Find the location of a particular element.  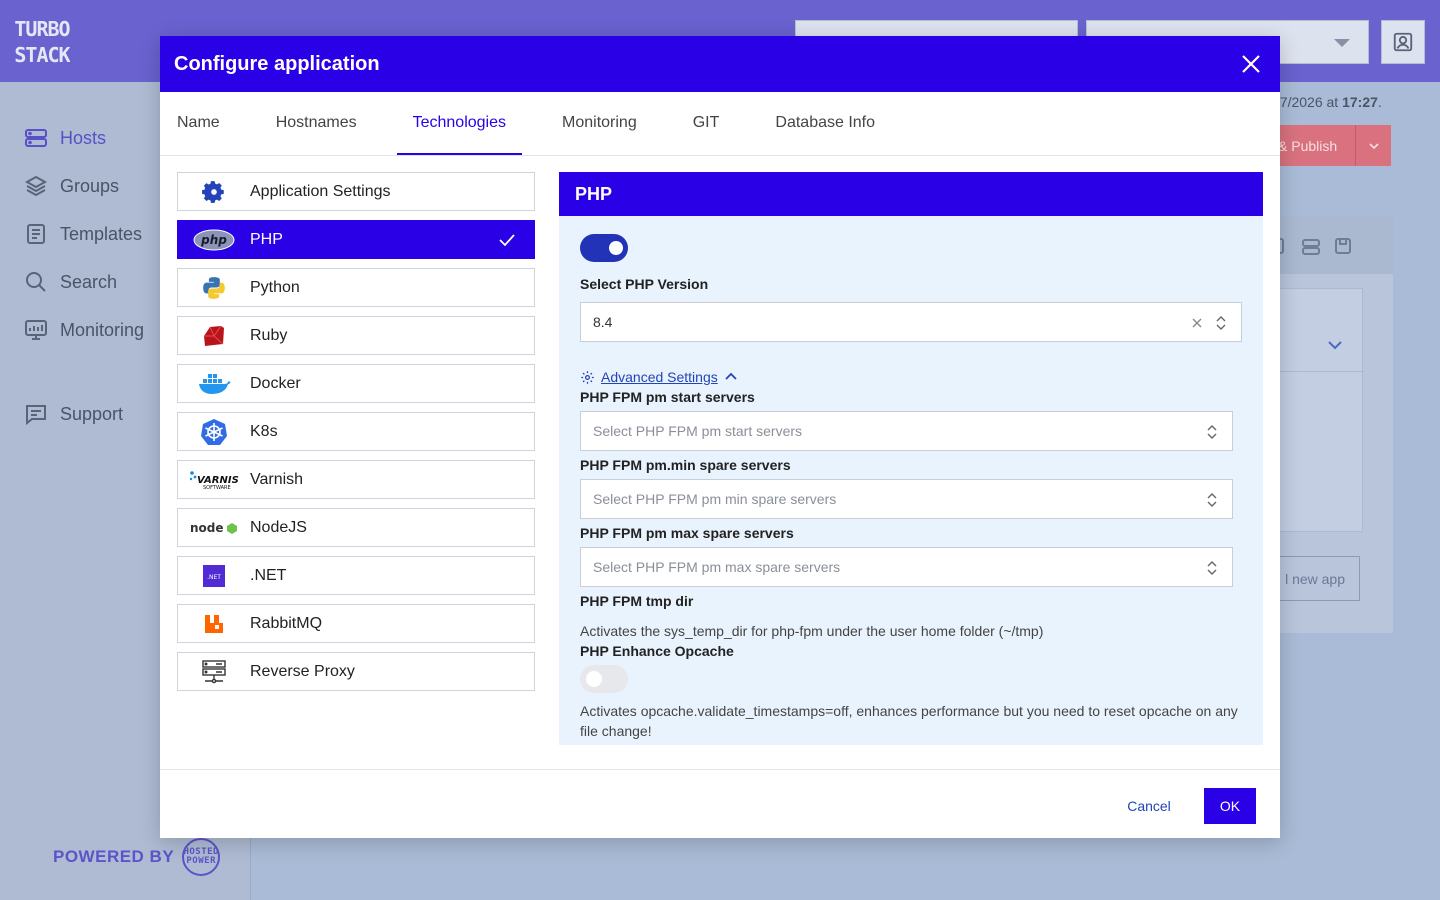

powered-by: POWERED BY HOSTED POWER is located at coordinates (137, 857).